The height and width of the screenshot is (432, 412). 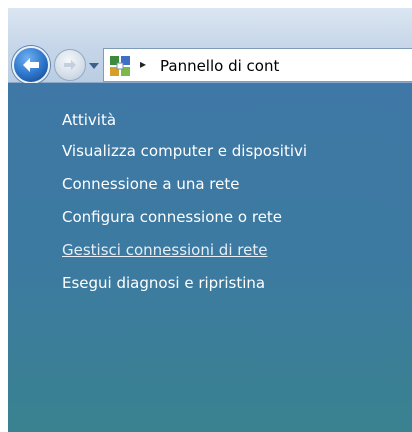 I want to click on forward-button, so click(x=70, y=65).